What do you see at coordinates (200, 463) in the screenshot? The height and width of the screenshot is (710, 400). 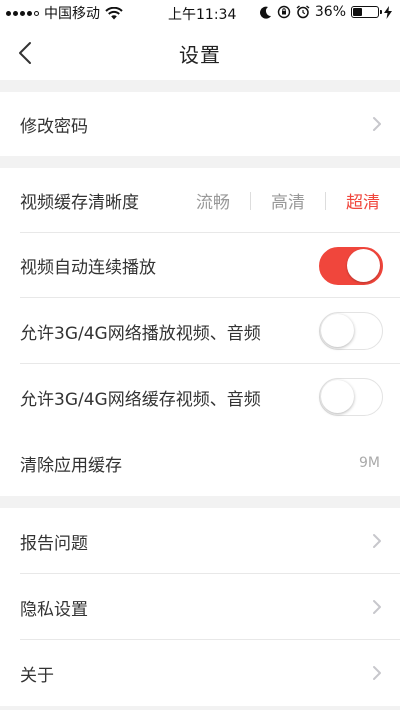 I see `clear-cache-row: 清除应用缓存 9M` at bounding box center [200, 463].